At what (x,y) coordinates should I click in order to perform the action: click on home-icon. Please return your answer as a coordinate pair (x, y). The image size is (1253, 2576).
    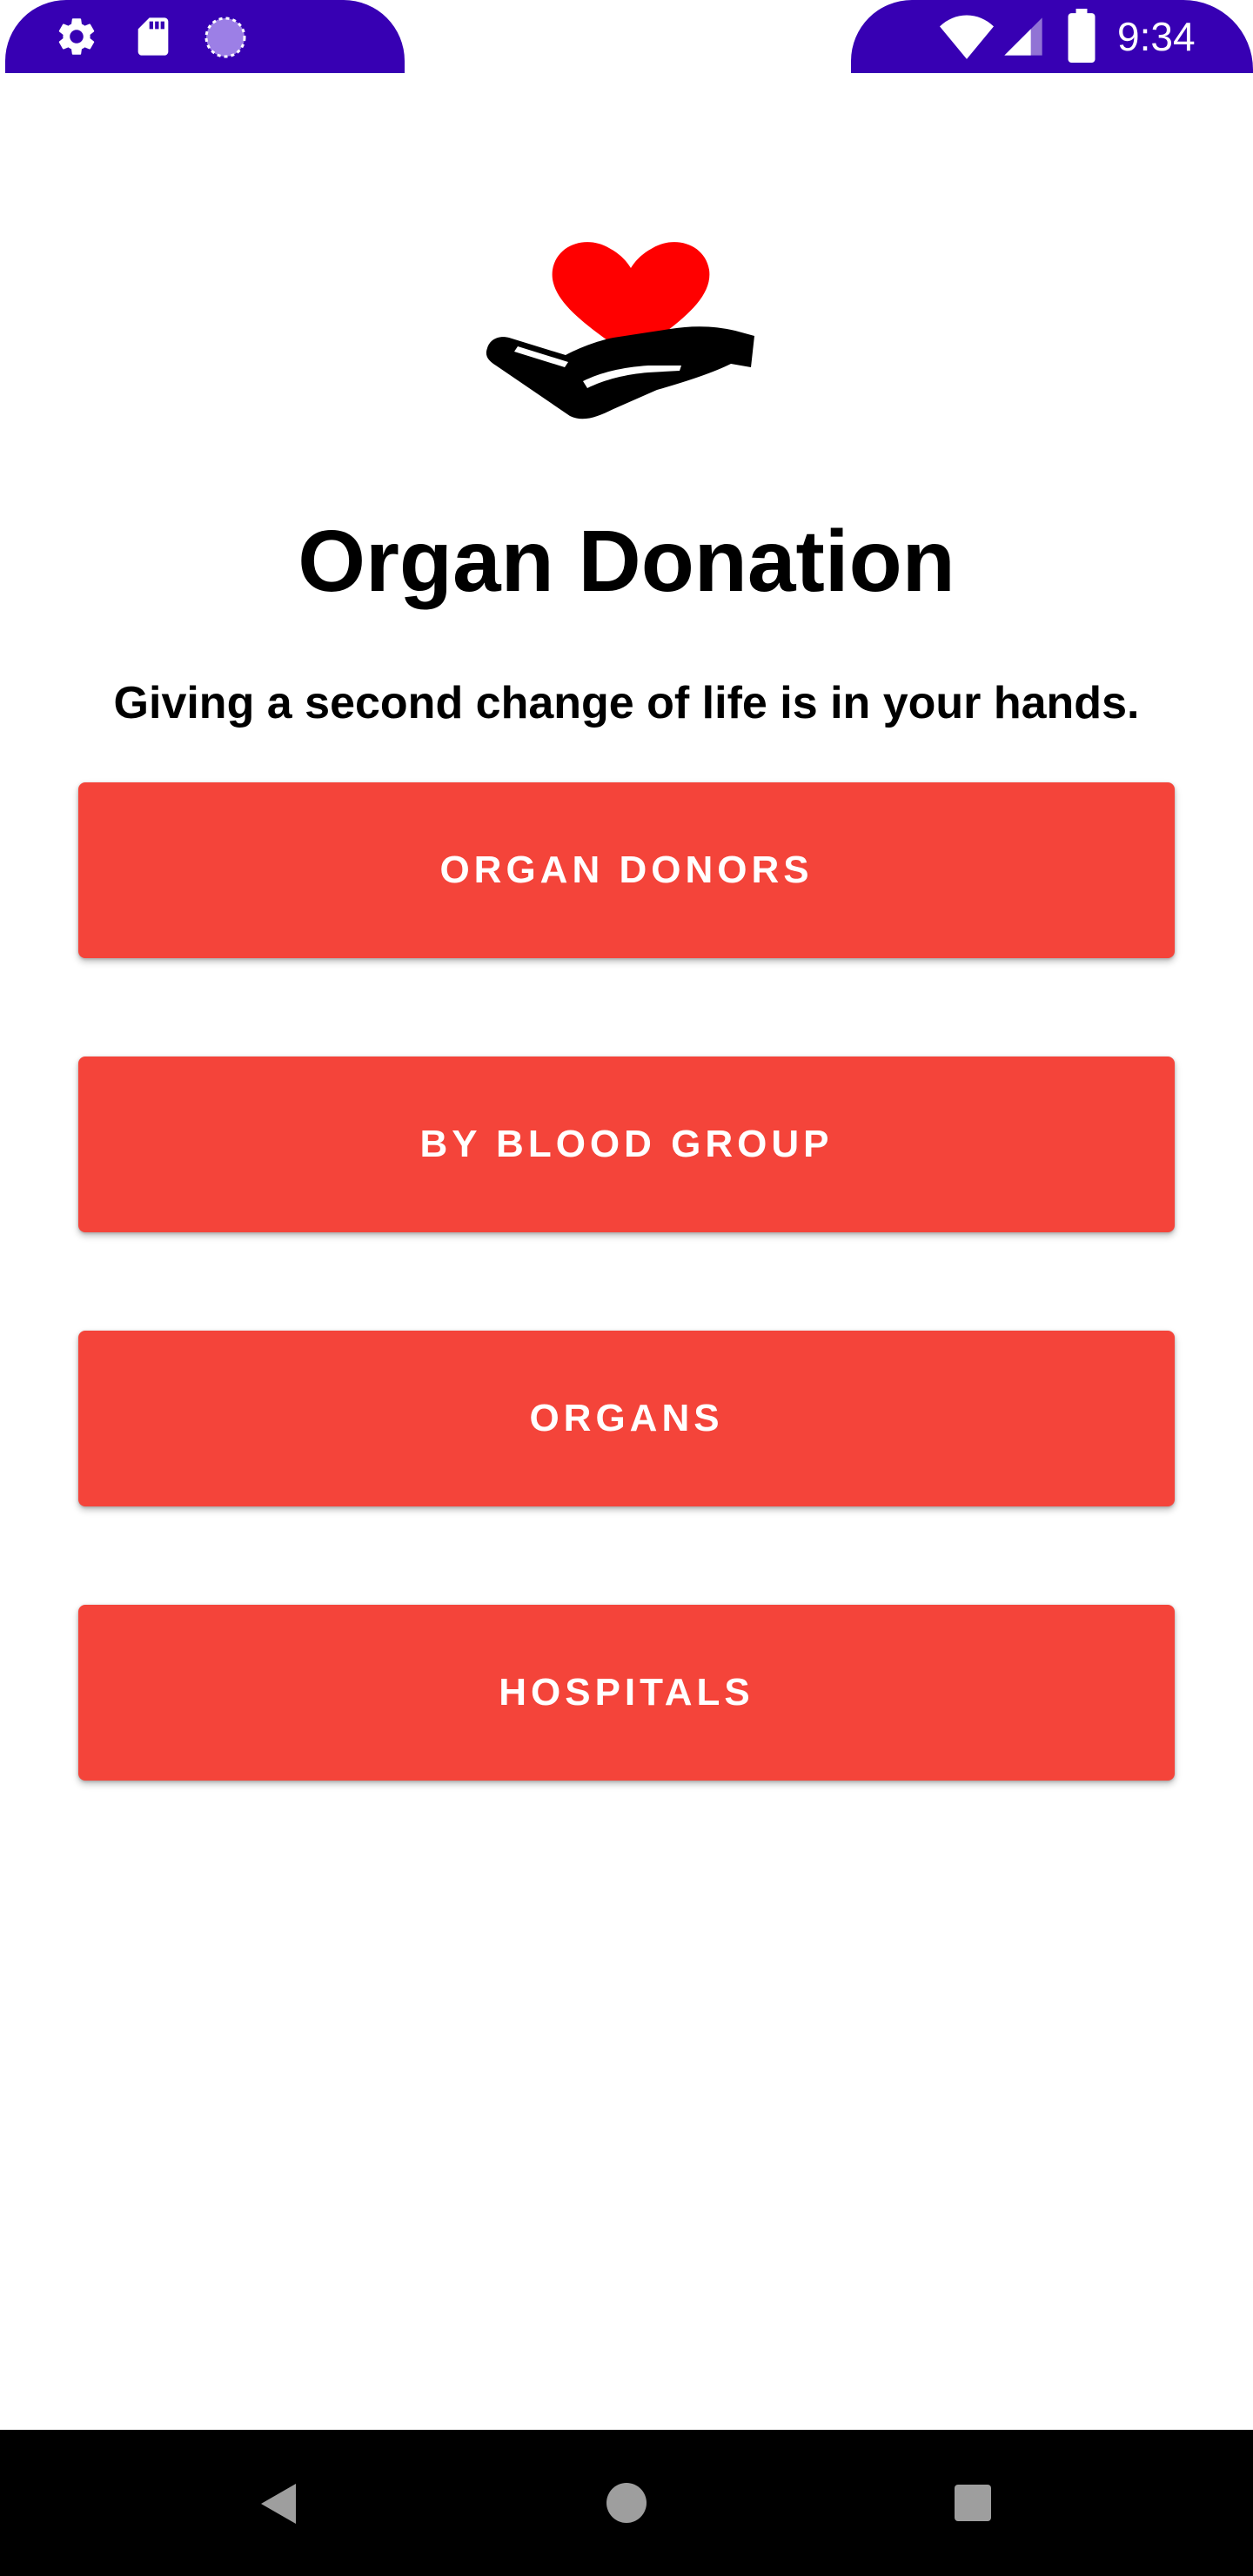
    Looking at the image, I should click on (626, 2503).